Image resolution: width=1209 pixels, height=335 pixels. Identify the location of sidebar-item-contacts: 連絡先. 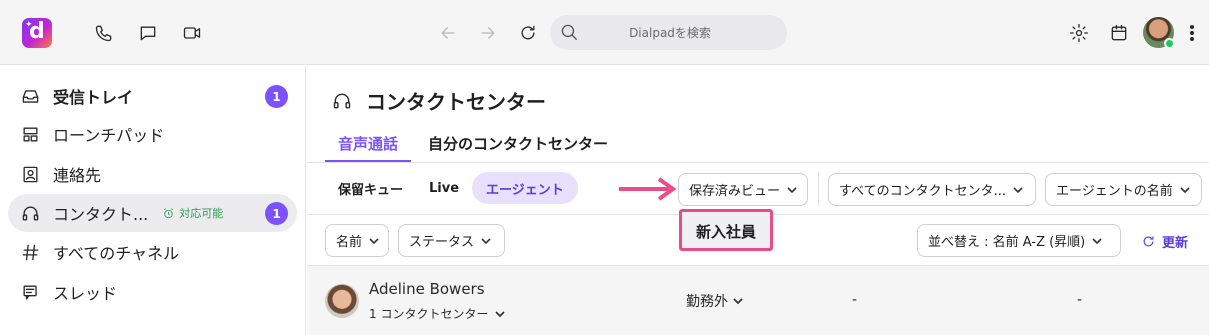
(152, 174).